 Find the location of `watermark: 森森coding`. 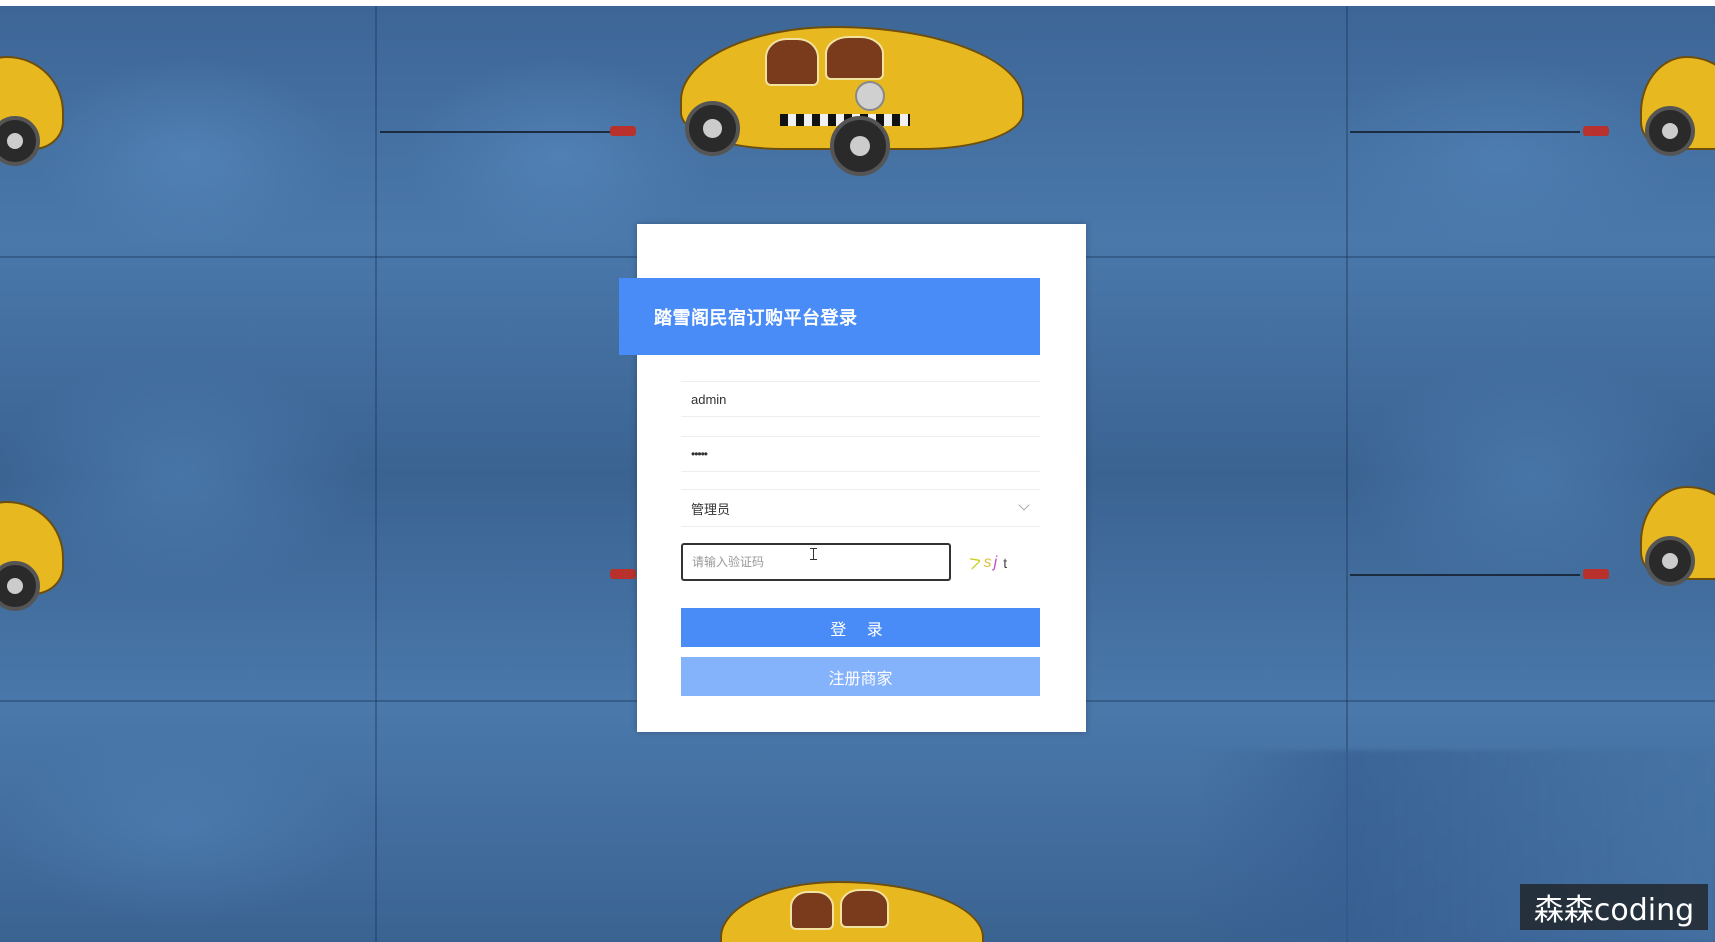

watermark: 森森coding is located at coordinates (1614, 907).